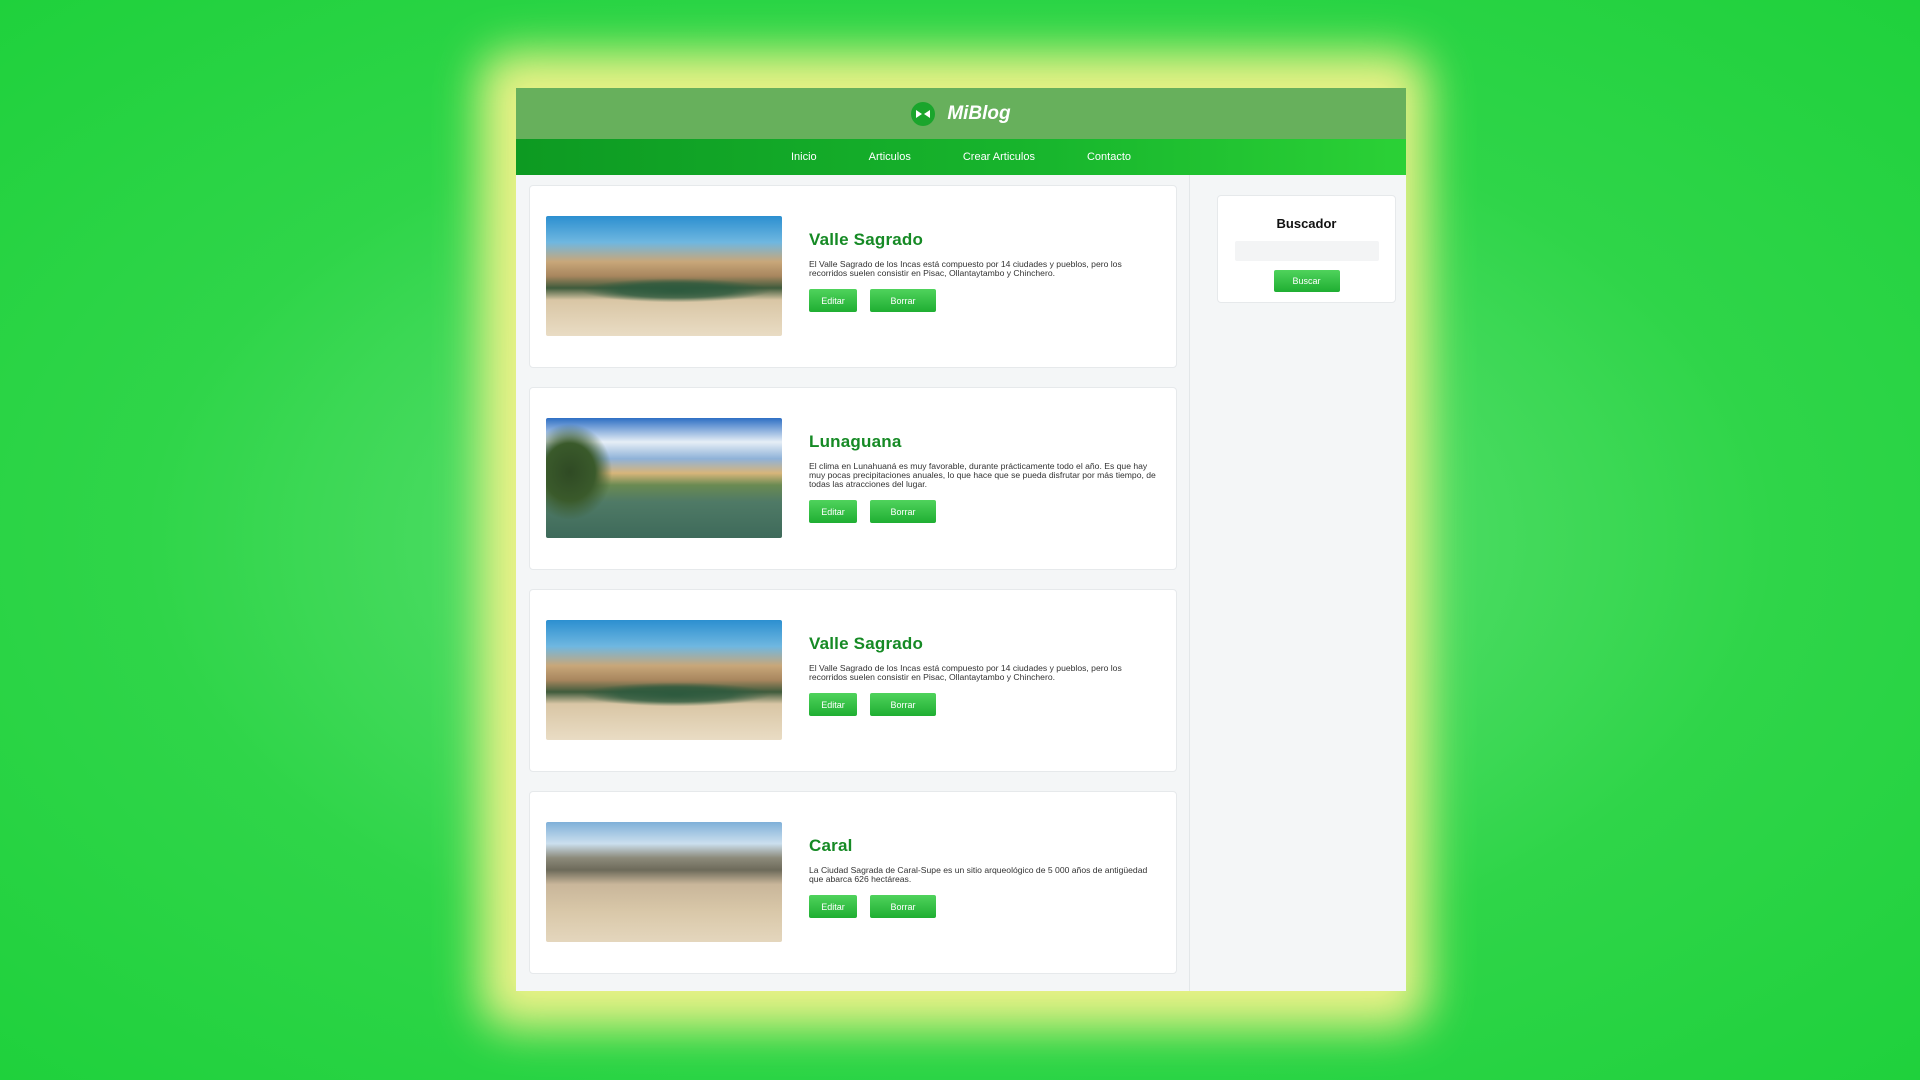 The width and height of the screenshot is (1920, 1080). I want to click on nav-item-inicio: Inicio, so click(804, 157).